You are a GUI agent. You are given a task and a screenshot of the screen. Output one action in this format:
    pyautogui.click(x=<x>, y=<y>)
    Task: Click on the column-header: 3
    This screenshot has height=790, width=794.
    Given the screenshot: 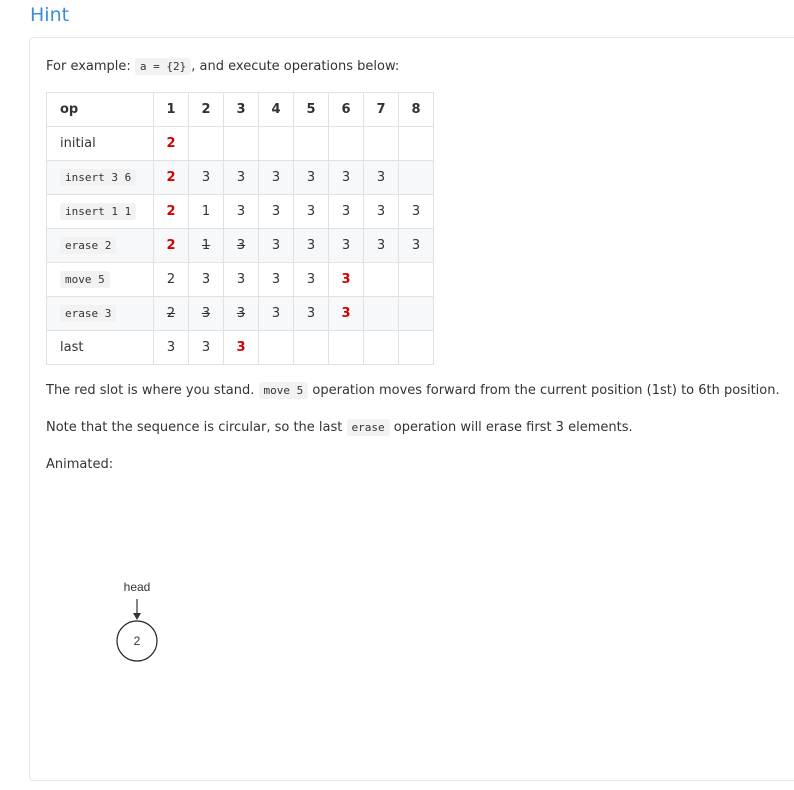 What is the action you would take?
    pyautogui.click(x=241, y=109)
    